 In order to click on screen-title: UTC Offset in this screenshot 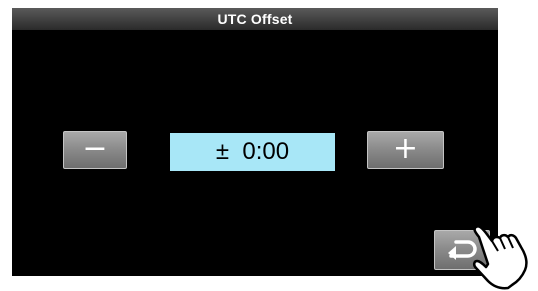, I will do `click(255, 19)`.